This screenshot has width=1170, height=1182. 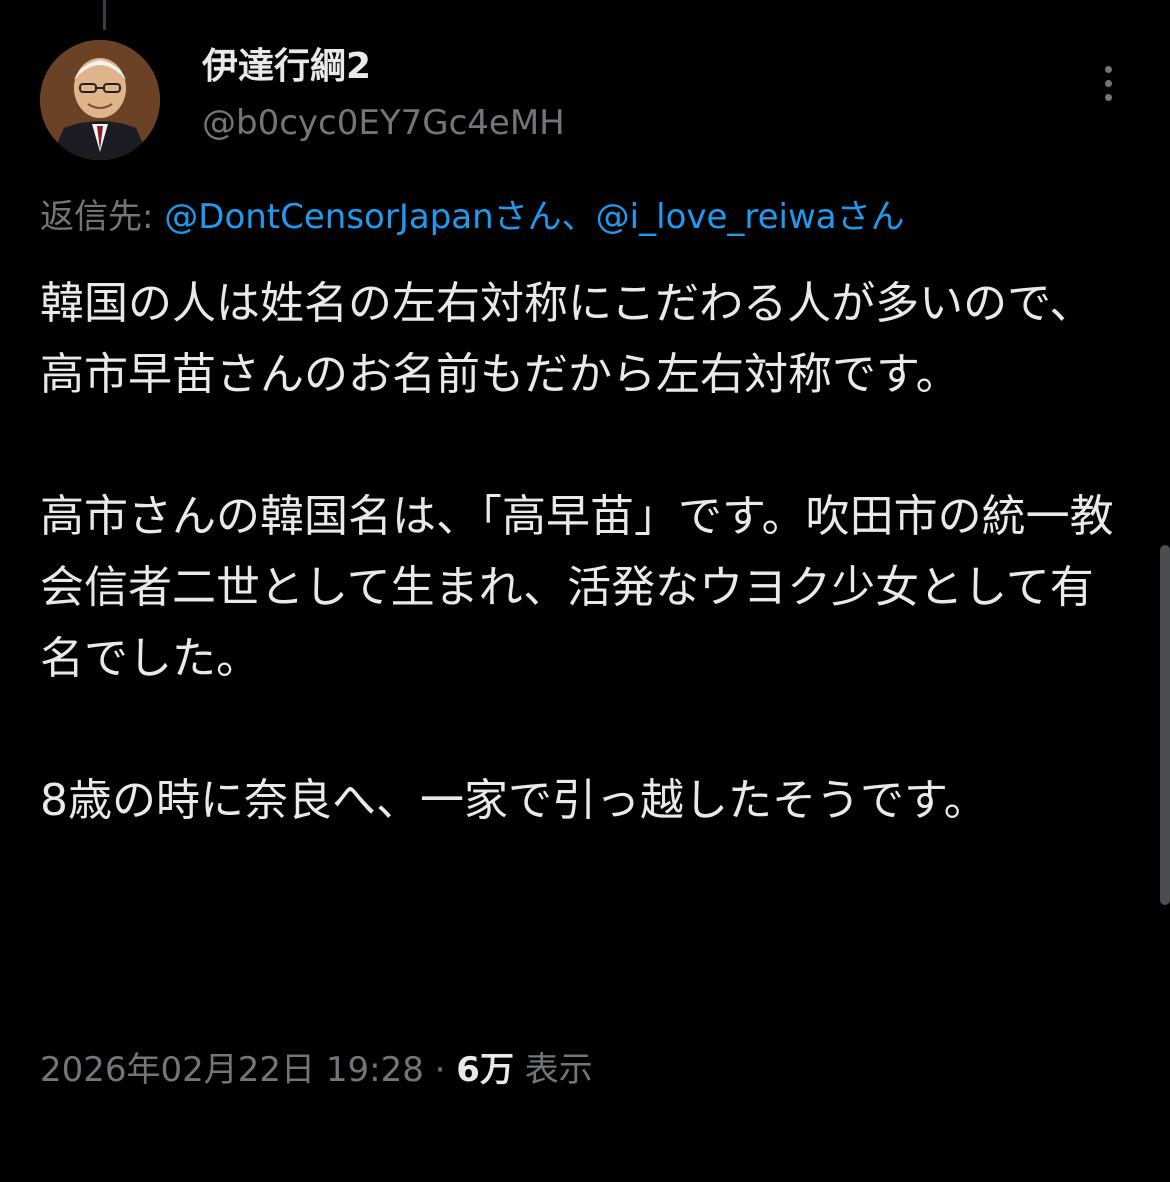 I want to click on thread-connector-line, so click(x=104, y=15).